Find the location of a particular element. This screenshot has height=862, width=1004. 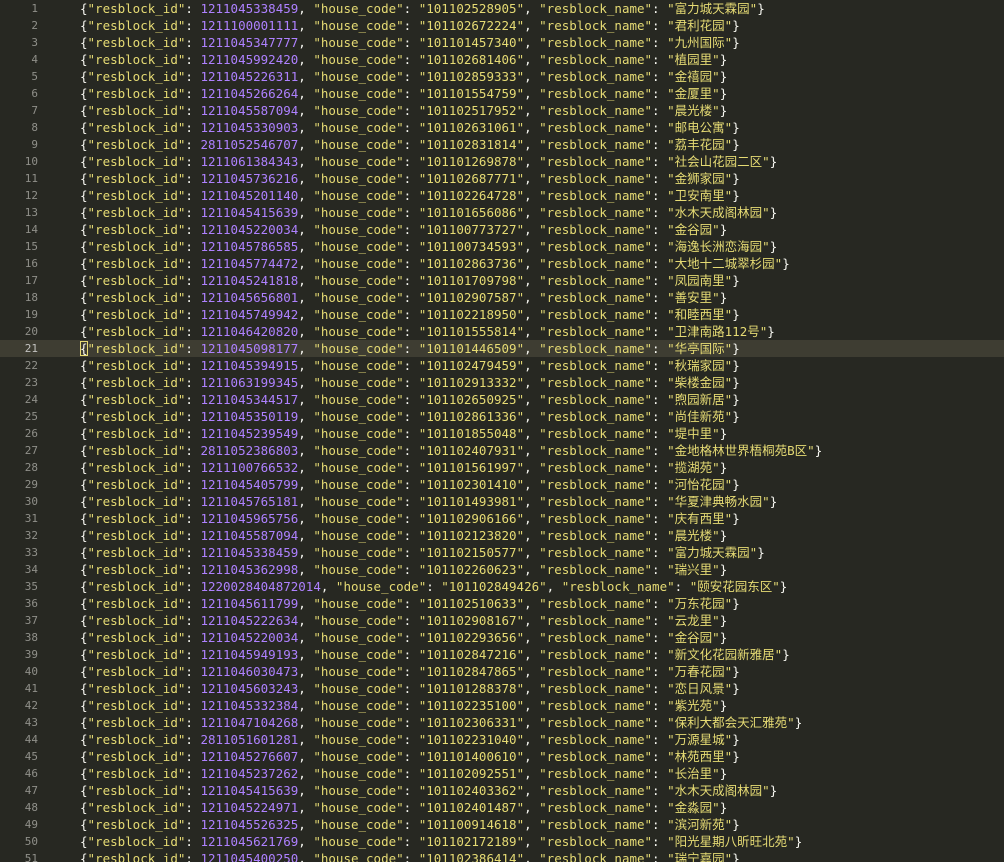

value-resblock-name: 揽湖苑 is located at coordinates (693, 467).